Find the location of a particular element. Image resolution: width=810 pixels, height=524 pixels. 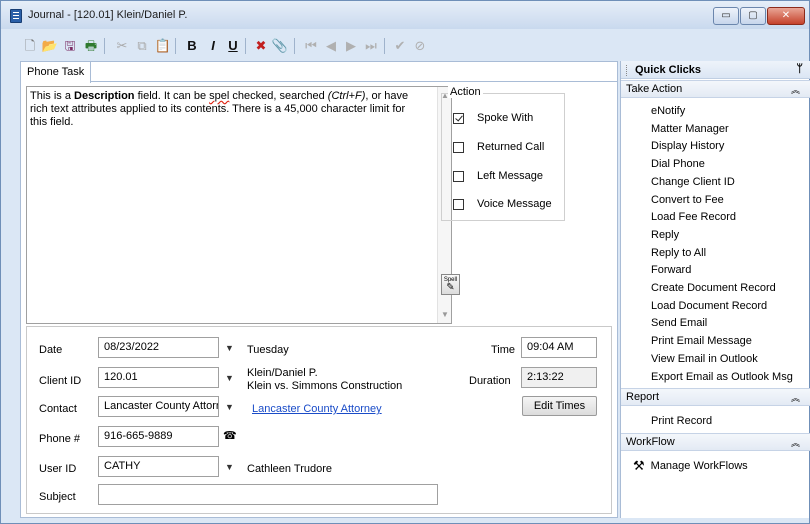

cut-icon: ✂ is located at coordinates (122, 46).